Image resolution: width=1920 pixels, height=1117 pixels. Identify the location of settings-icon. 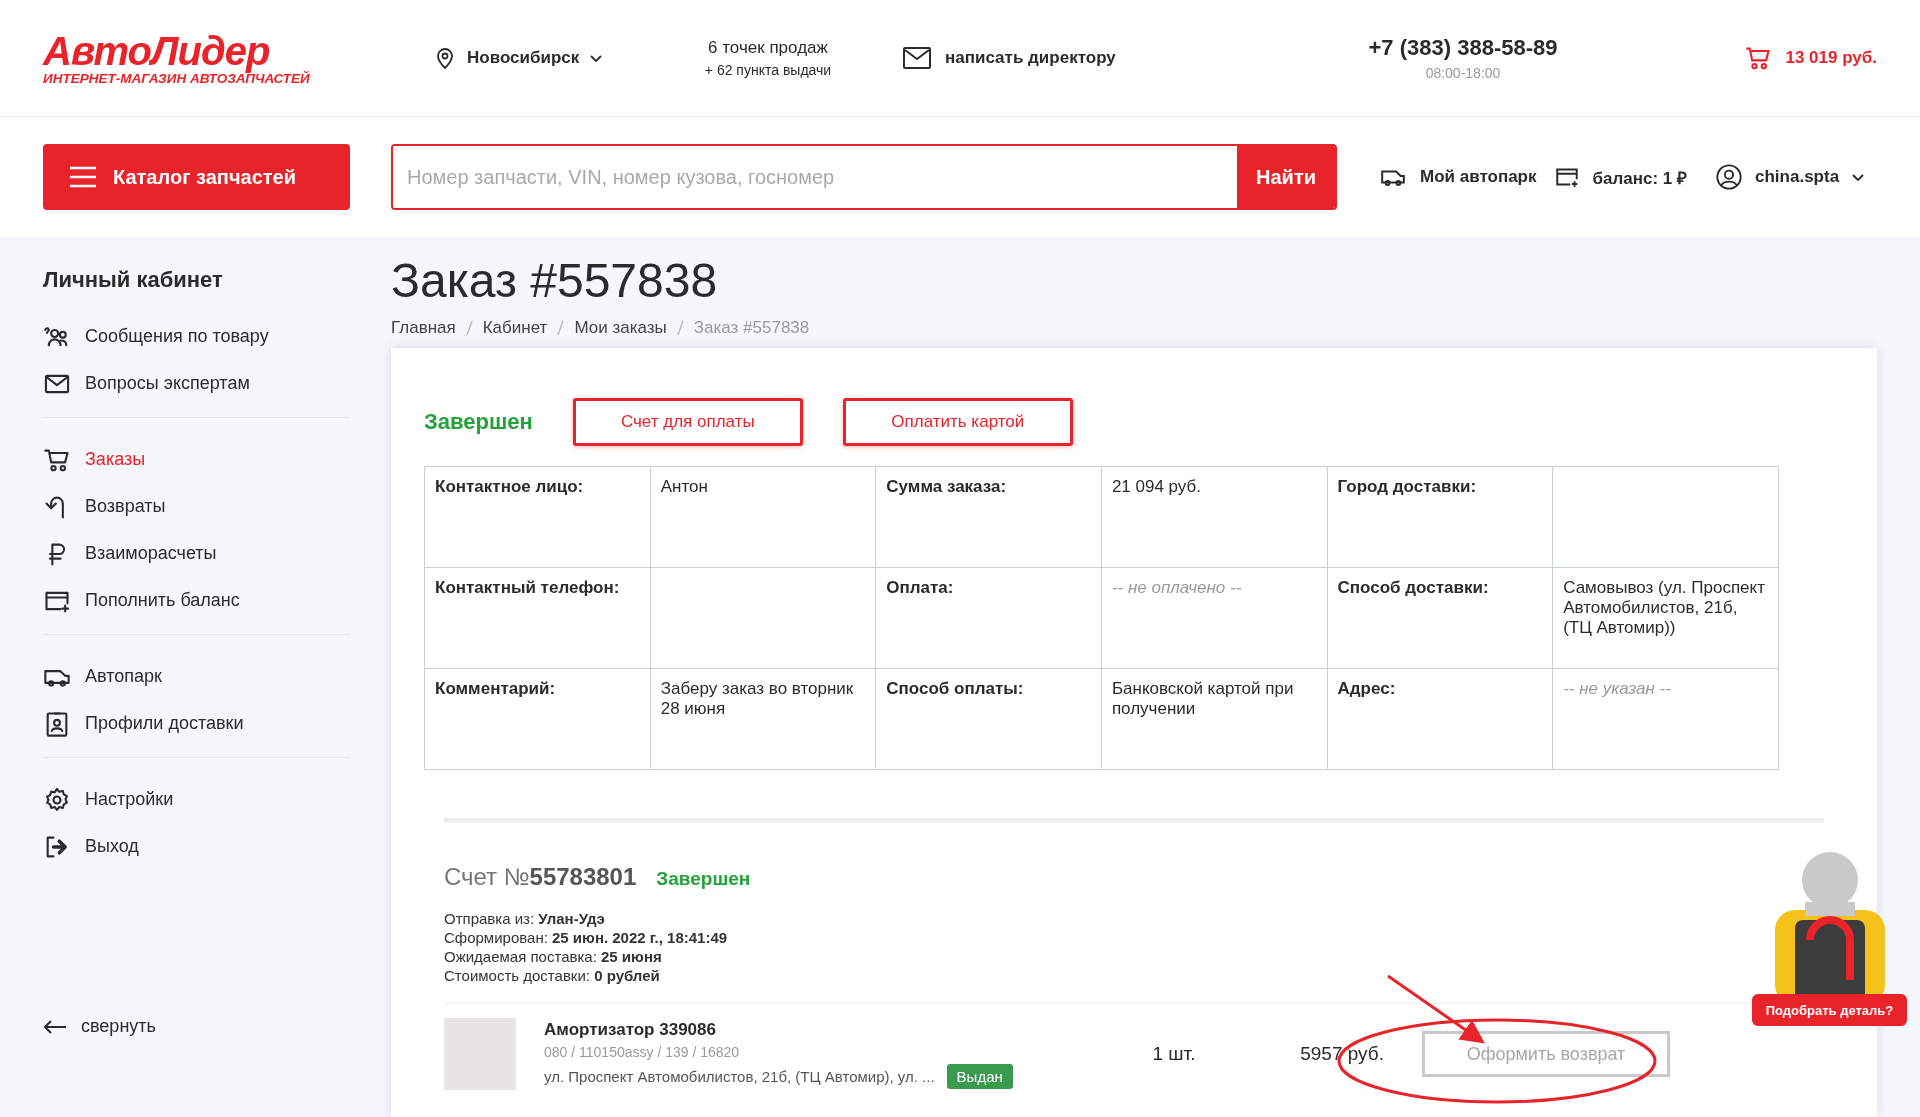
(57, 799).